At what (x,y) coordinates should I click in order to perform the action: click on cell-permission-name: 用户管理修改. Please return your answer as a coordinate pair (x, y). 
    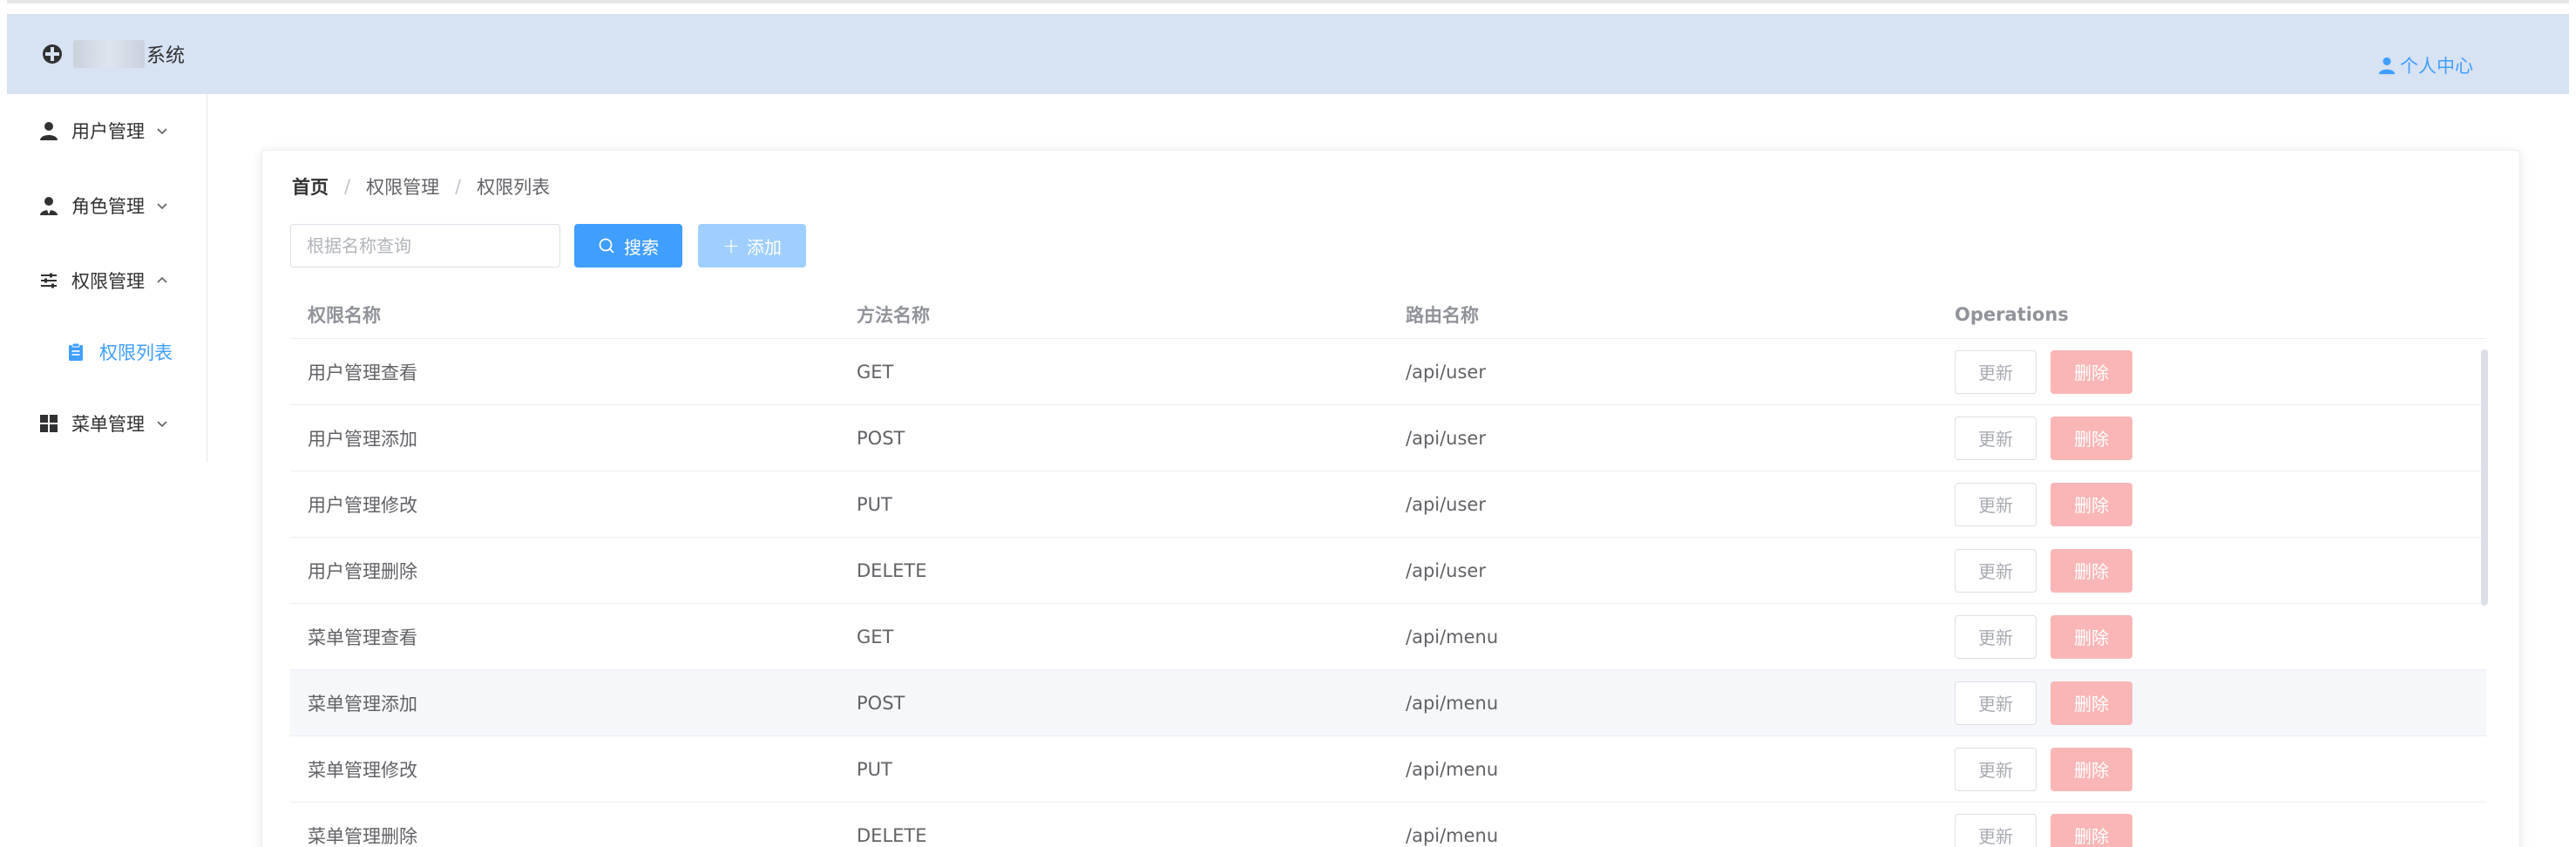
    Looking at the image, I should click on (363, 505).